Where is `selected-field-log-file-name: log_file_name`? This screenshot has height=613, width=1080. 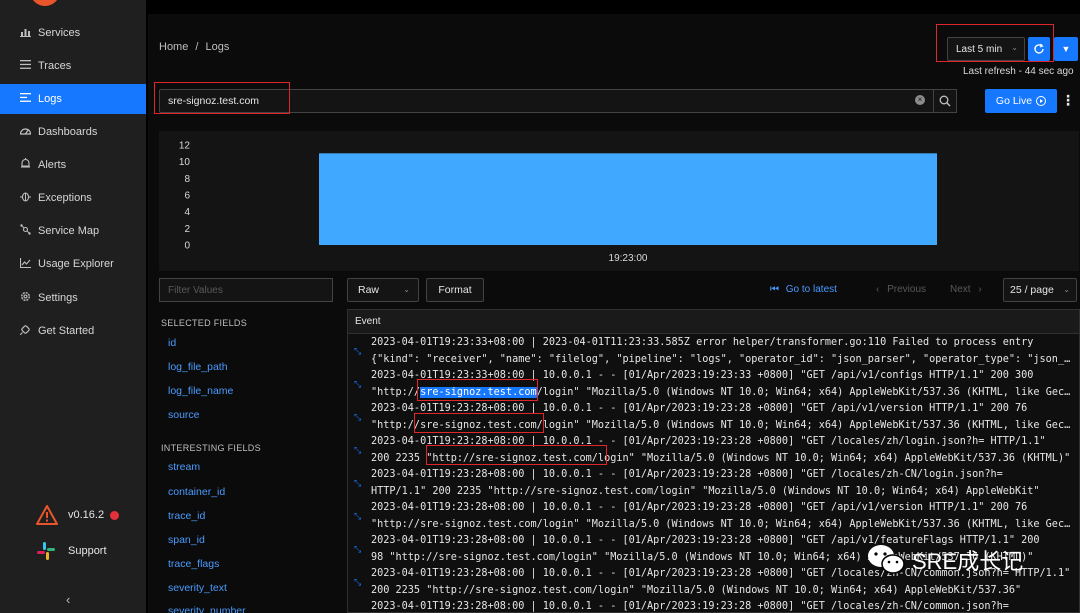 selected-field-log-file-name: log_file_name is located at coordinates (200, 391).